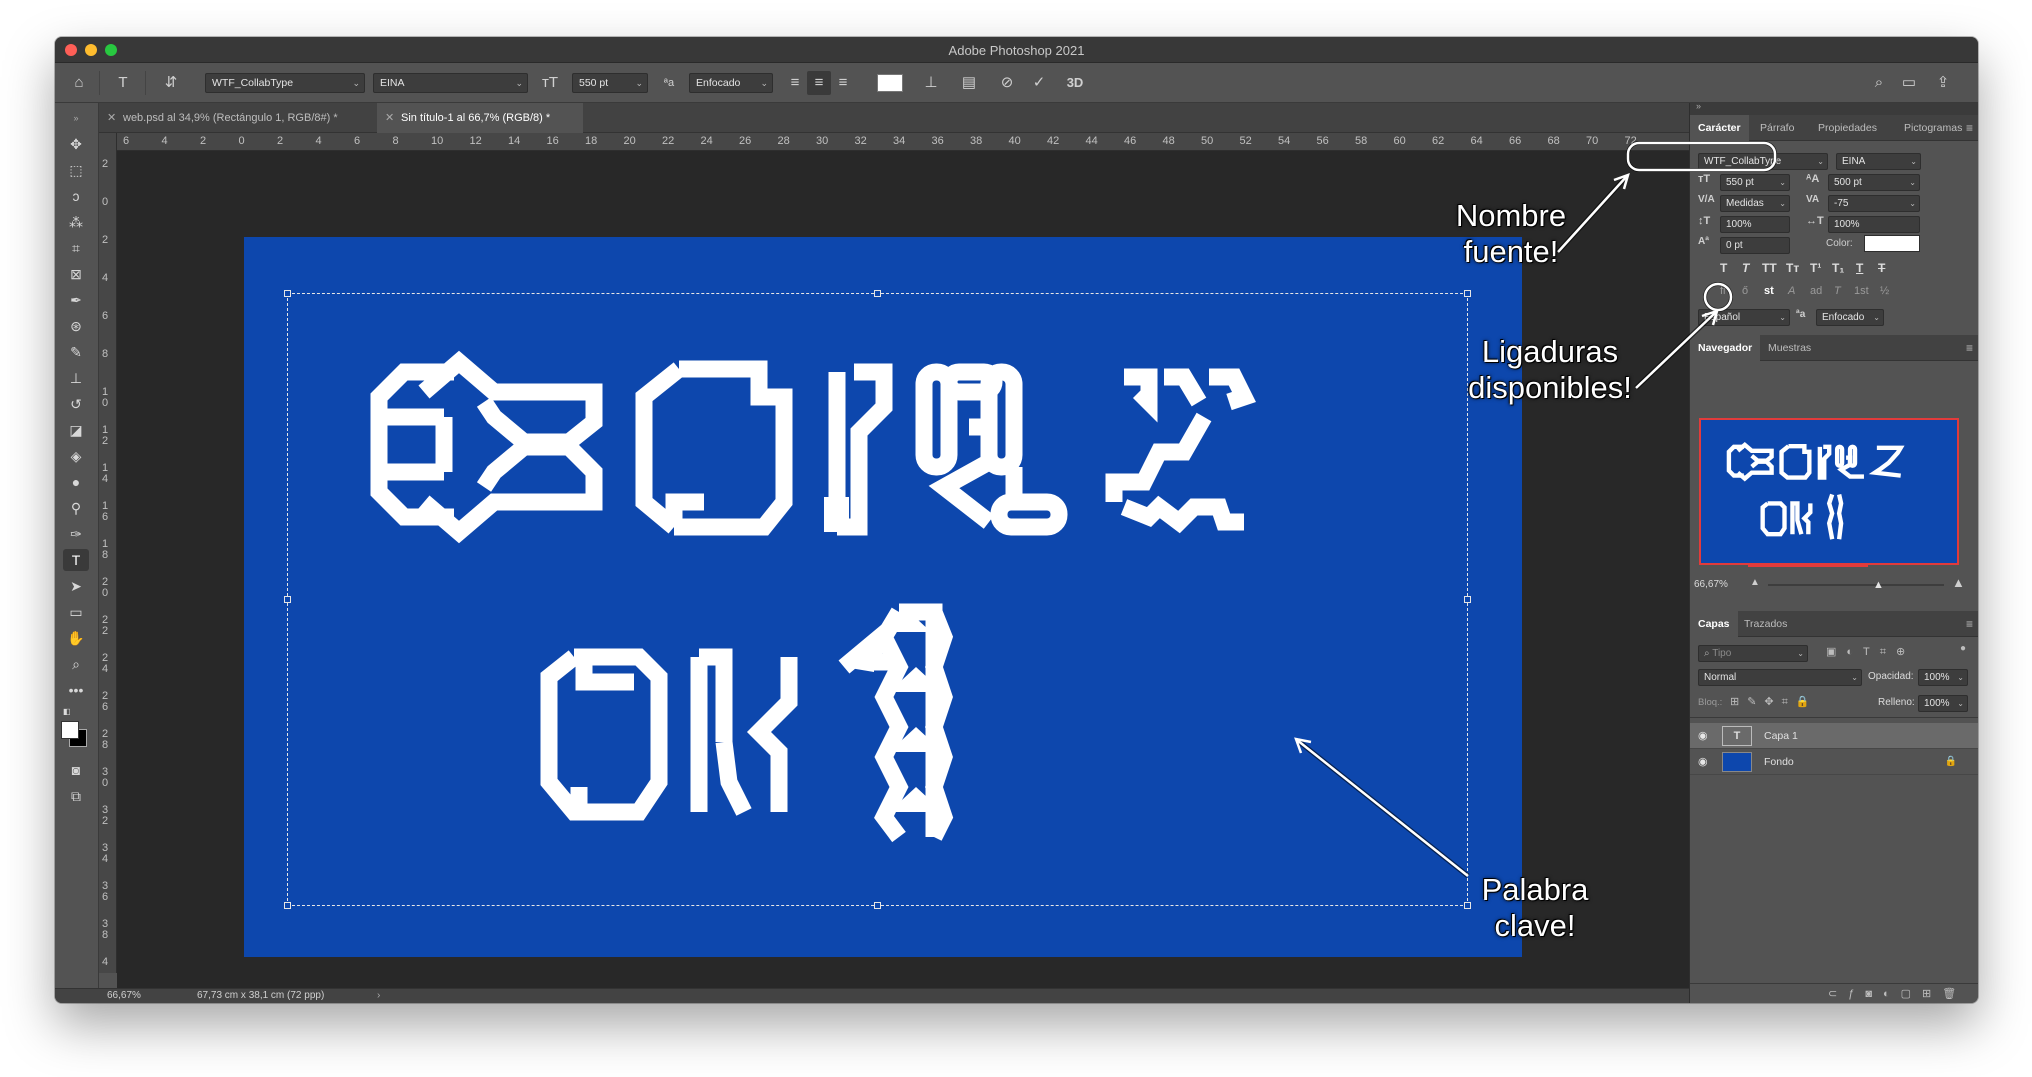 The image size is (2032, 1077). I want to click on titling-alternates-button: T, so click(1837, 291).